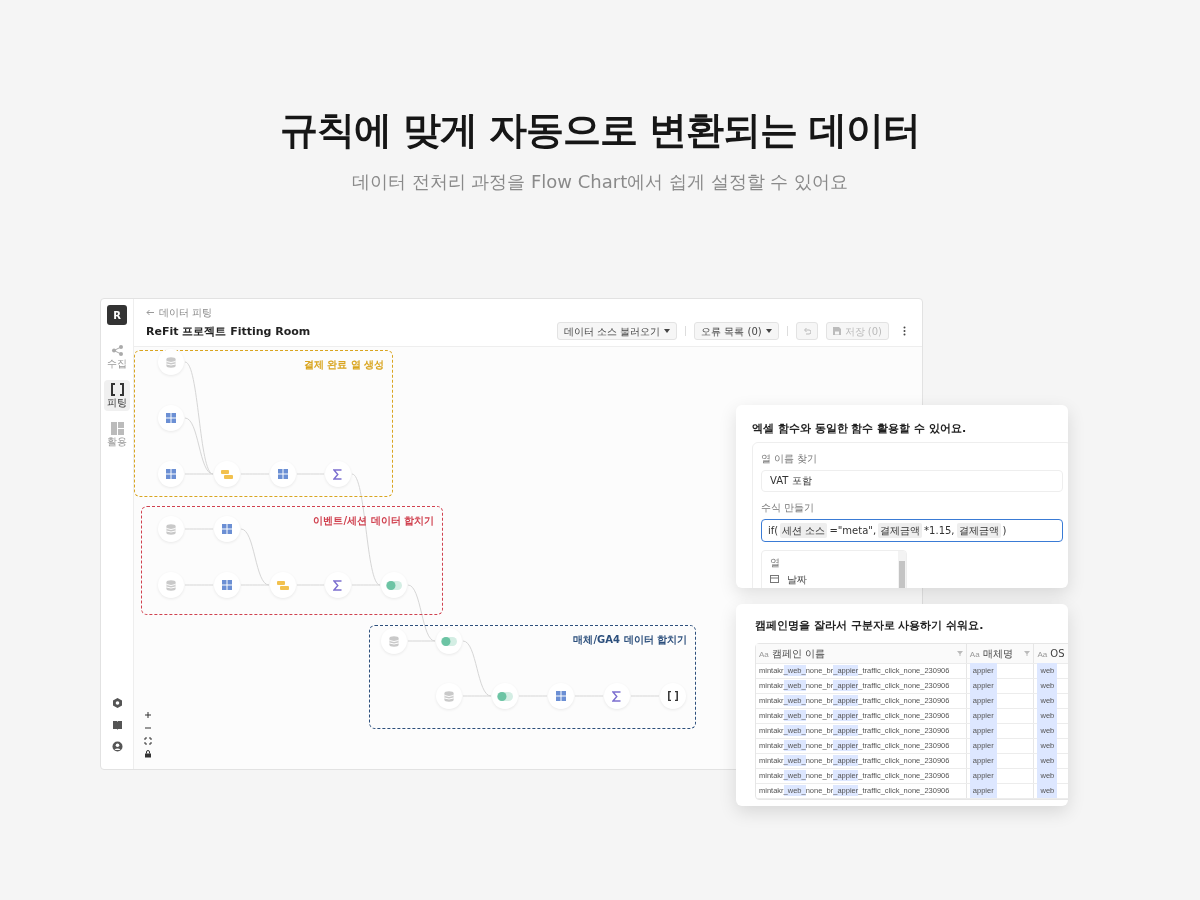  Describe the element at coordinates (806, 331) in the screenshot. I see `undo-icon` at that location.